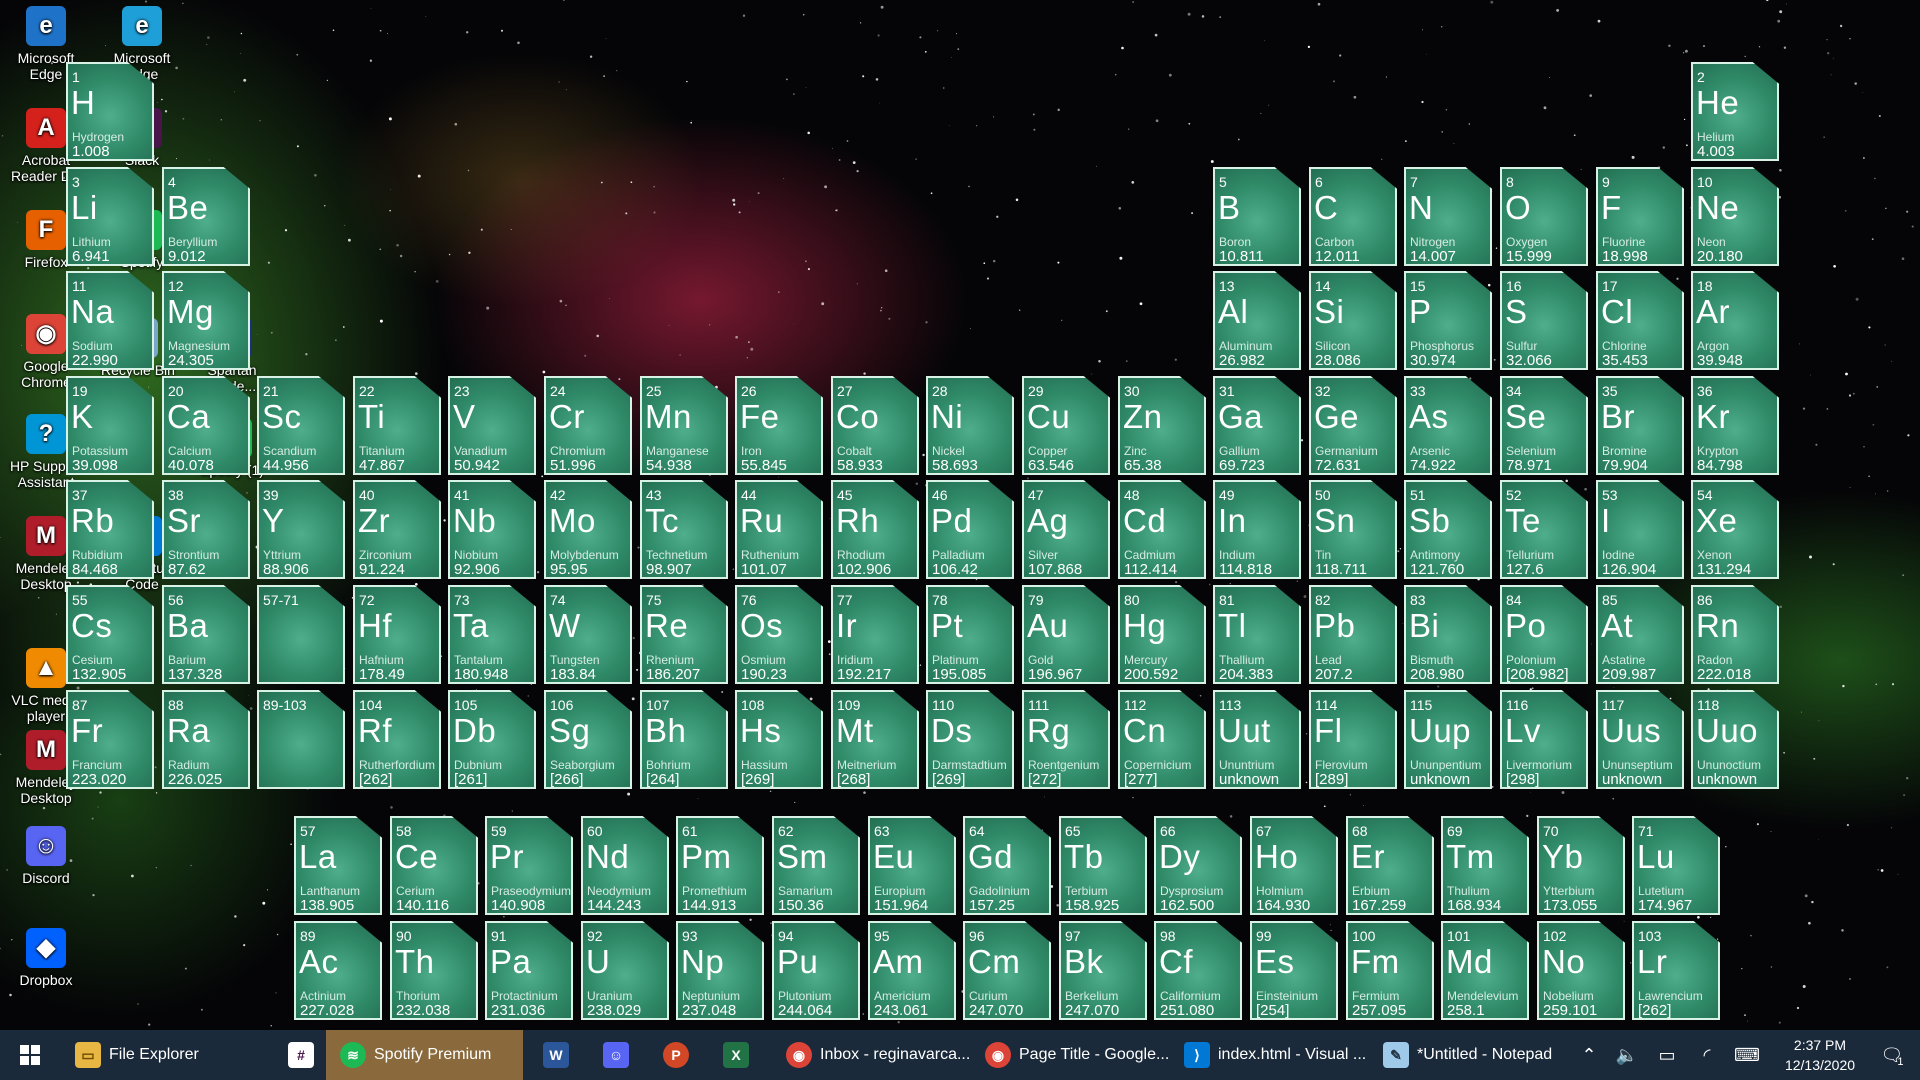 The width and height of the screenshot is (1920, 1080). Describe the element at coordinates (1066, 739) in the screenshot. I see `element-tile: 111 Rg Roentgenium [272]` at that location.